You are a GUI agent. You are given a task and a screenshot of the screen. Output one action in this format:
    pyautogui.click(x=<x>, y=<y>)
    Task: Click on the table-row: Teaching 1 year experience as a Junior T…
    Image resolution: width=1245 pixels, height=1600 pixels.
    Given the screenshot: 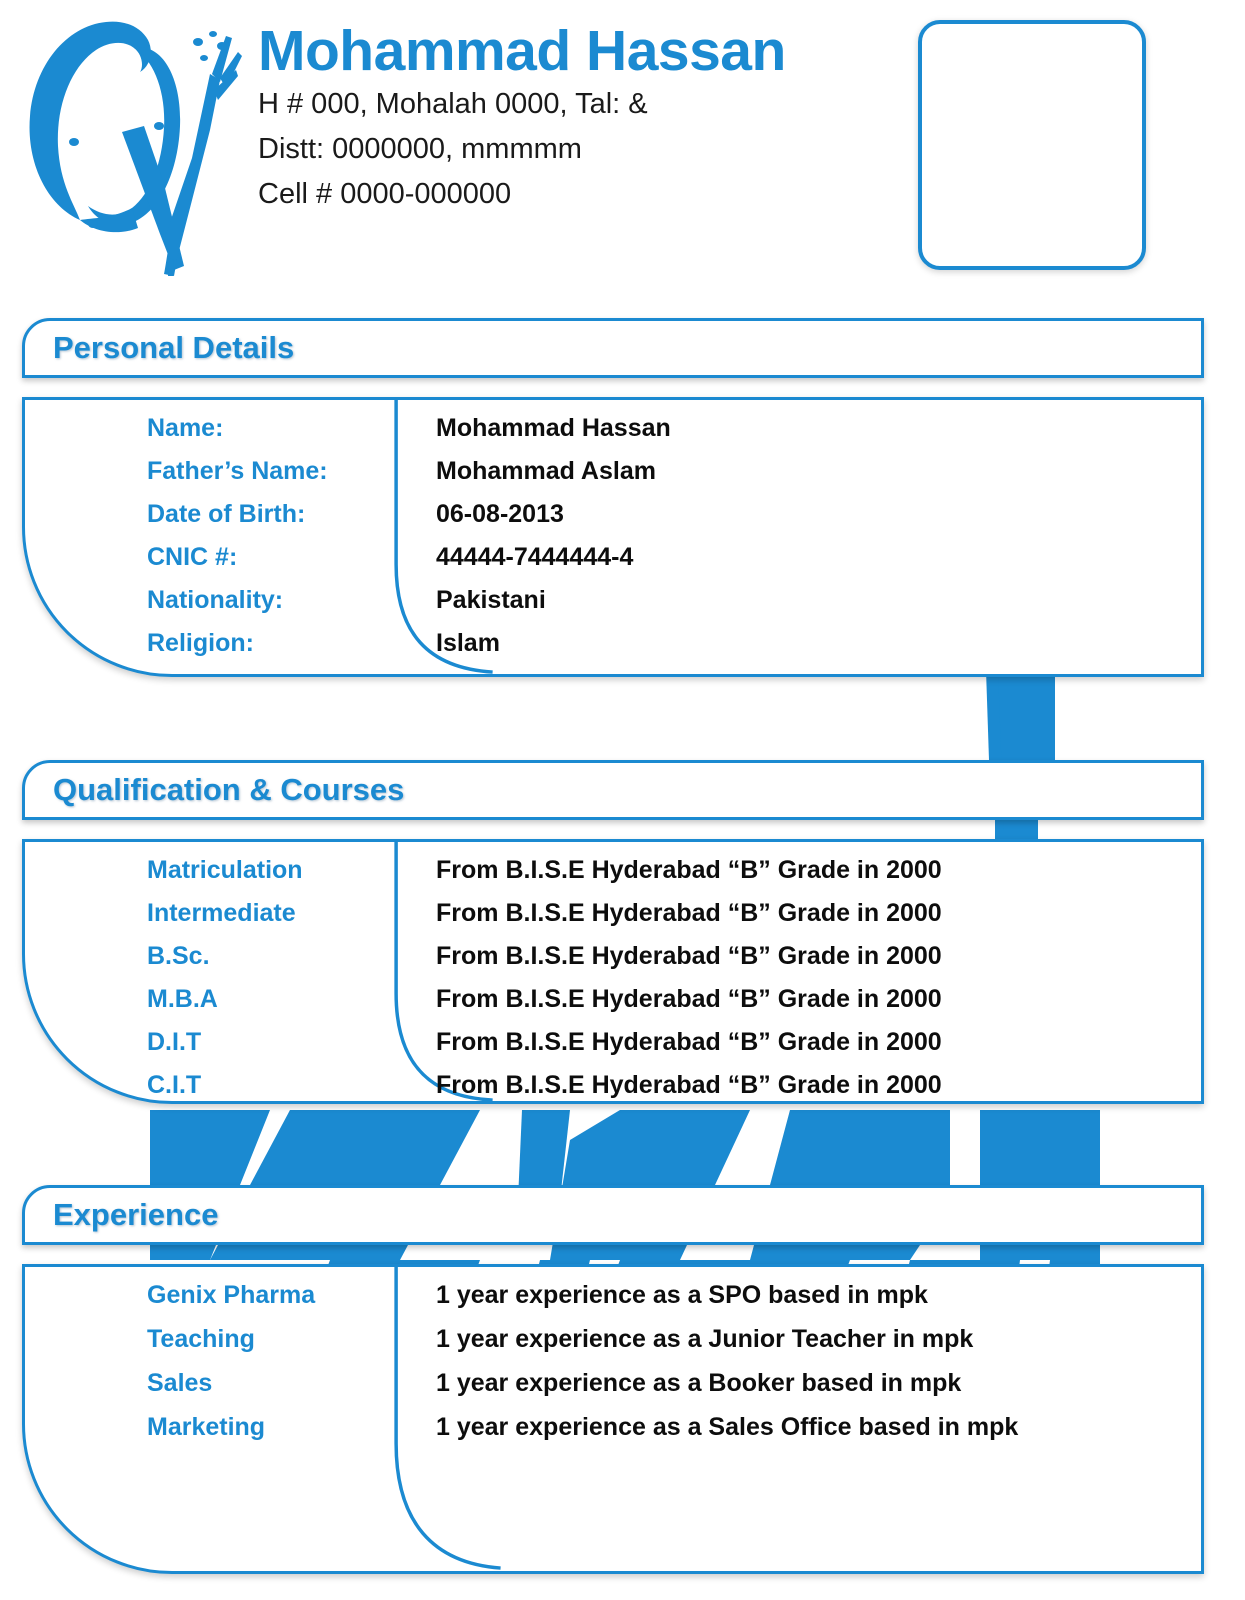 What is the action you would take?
    pyautogui.click(x=613, y=1347)
    